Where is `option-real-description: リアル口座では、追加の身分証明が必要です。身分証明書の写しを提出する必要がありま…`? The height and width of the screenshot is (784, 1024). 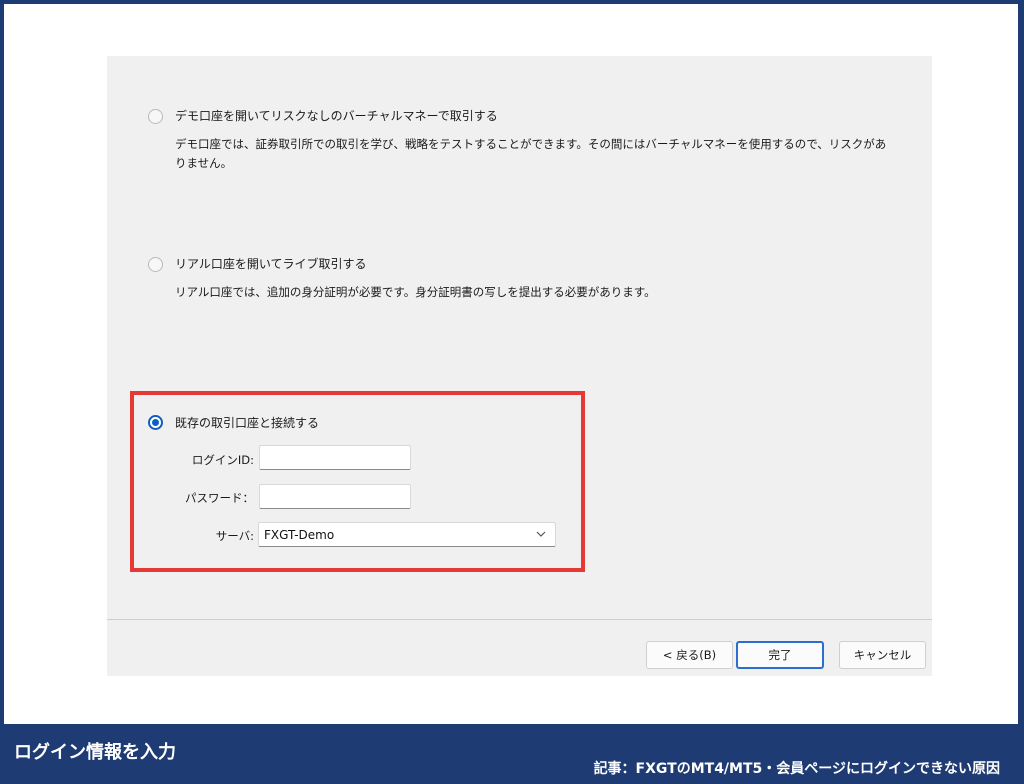 option-real-description: リアル口座では、追加の身分証明が必要です。身分証明書の写しを提出する必要がありま… is located at coordinates (415, 292).